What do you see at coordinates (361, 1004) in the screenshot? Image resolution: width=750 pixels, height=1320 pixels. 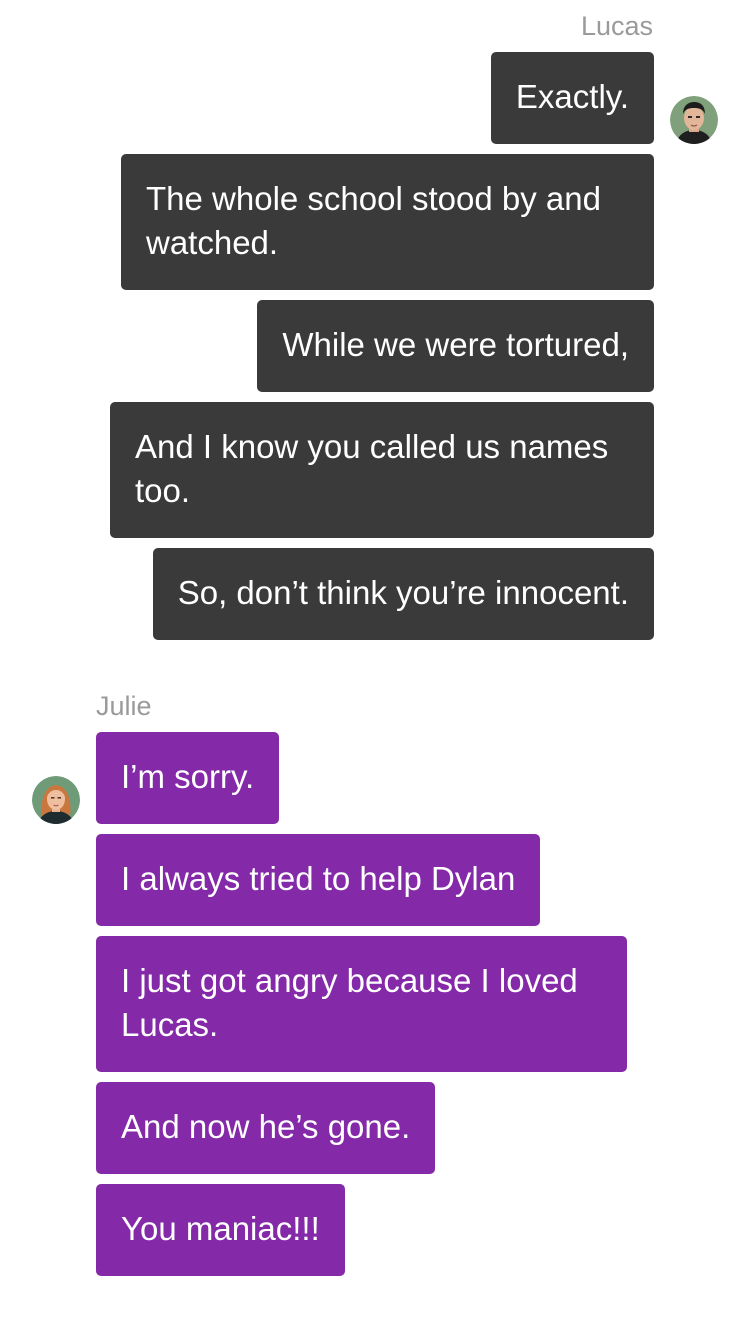 I see `message-bubble-julie: I just got angry because I loved Lucas.` at bounding box center [361, 1004].